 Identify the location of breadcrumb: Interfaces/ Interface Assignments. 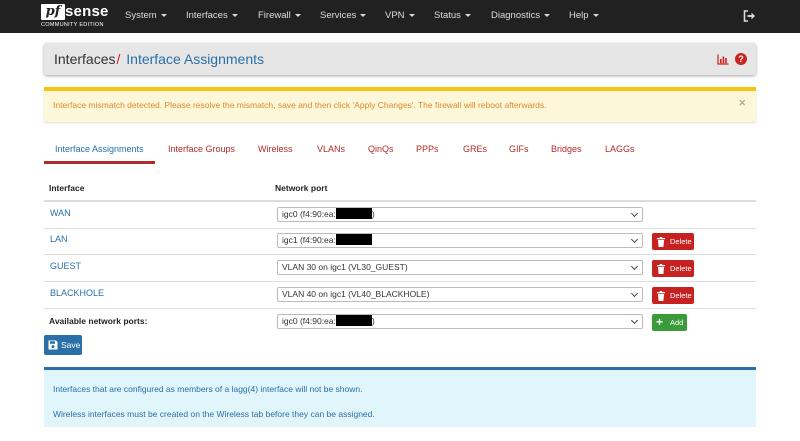
(159, 59).